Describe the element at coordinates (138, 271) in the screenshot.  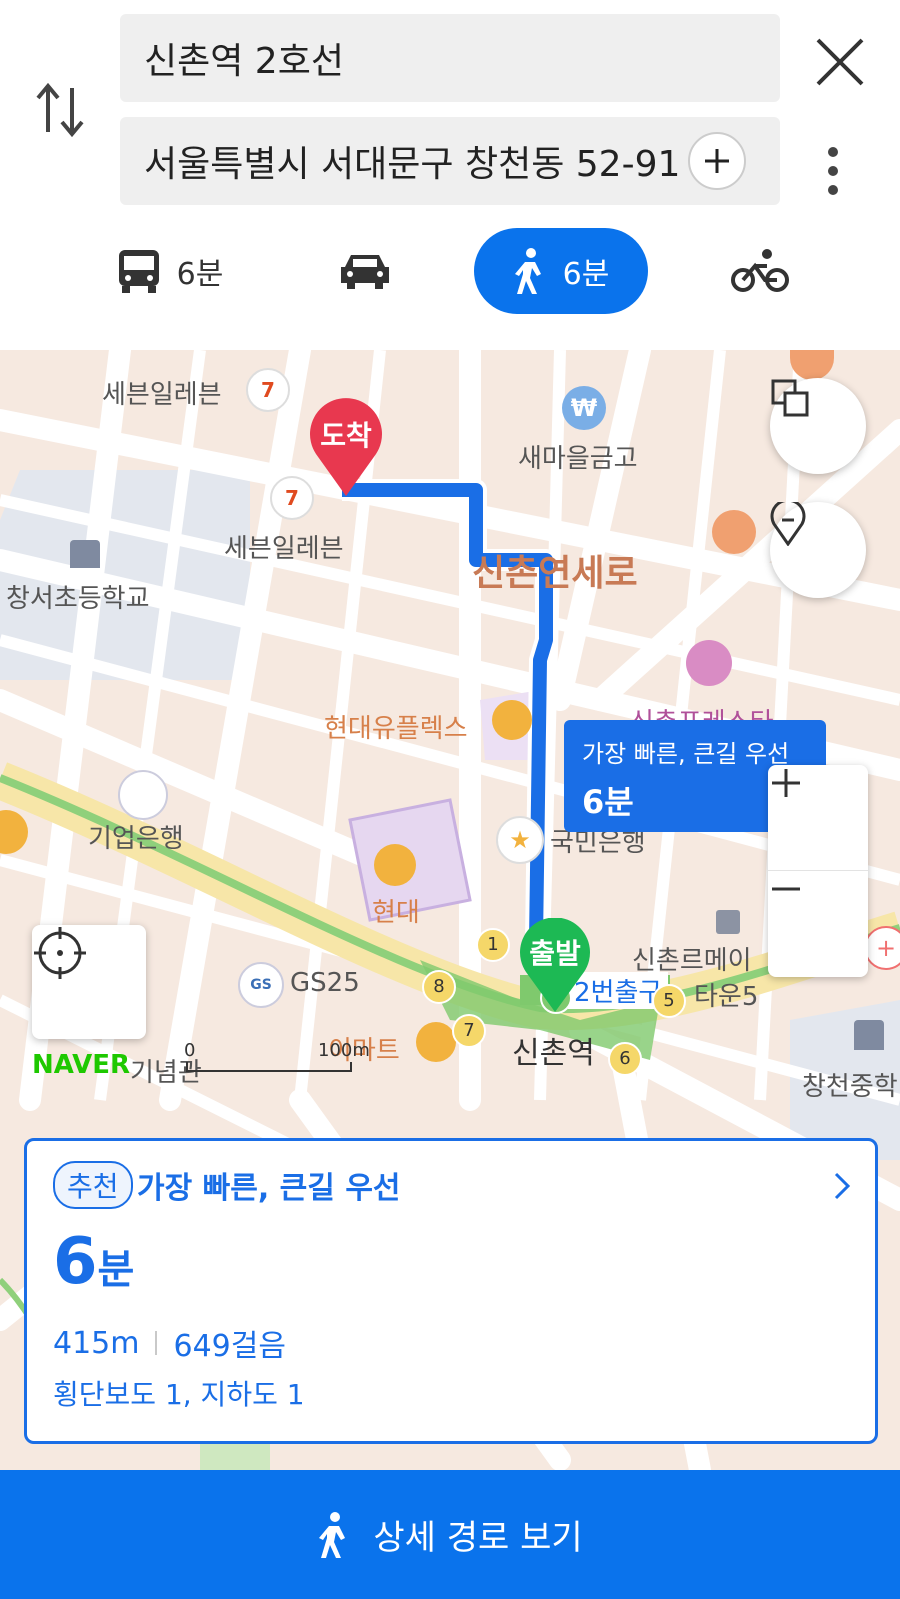
I see `bus-icon` at that location.